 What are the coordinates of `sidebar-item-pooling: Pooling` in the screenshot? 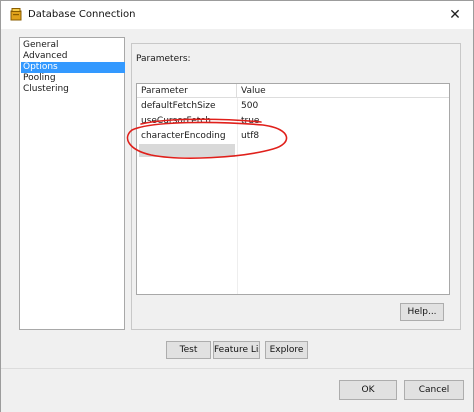 It's located at (73, 78).